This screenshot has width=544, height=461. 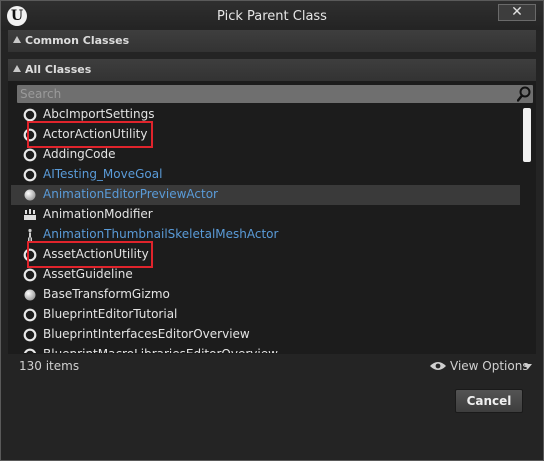 What do you see at coordinates (527, 135) in the screenshot?
I see `scrollbar-thumb` at bounding box center [527, 135].